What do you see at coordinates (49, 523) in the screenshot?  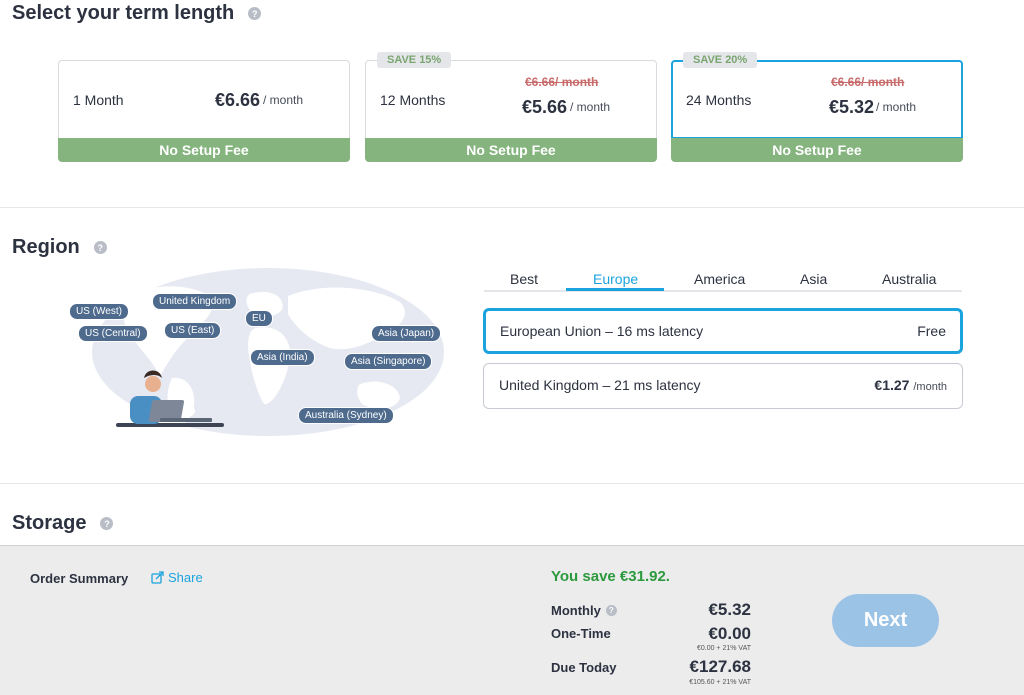 I see `storage-title-text: Storage` at bounding box center [49, 523].